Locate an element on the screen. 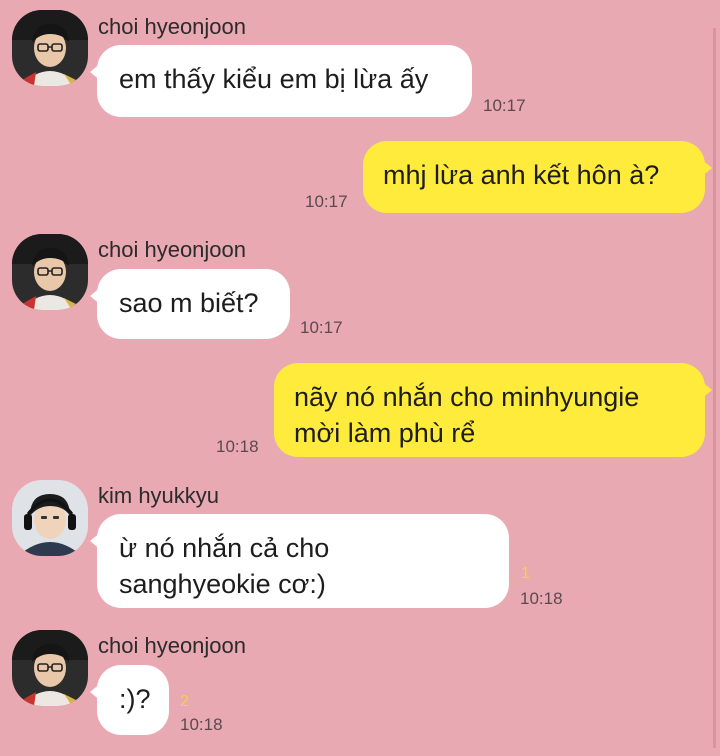  scrollbar-track is located at coordinates (714, 388).